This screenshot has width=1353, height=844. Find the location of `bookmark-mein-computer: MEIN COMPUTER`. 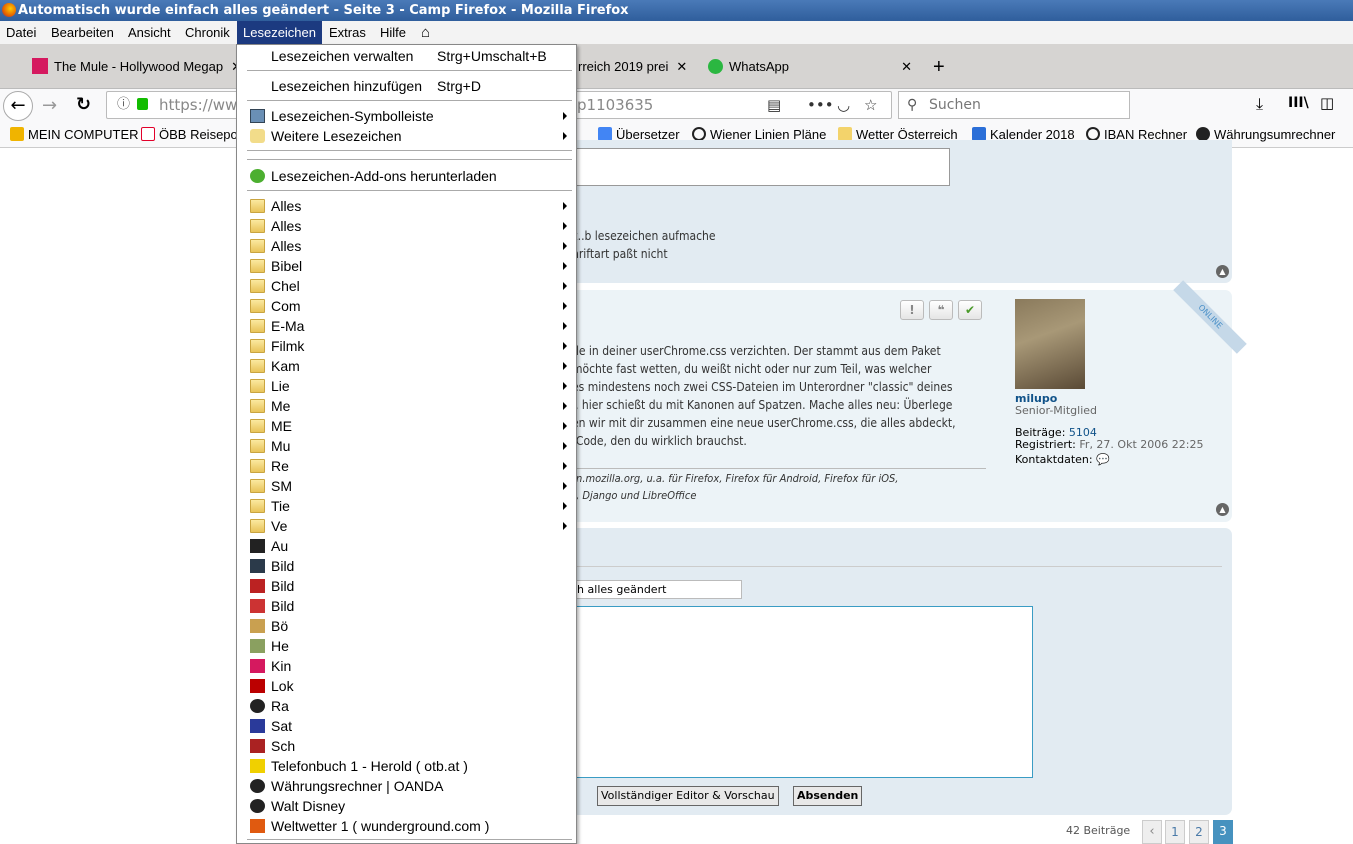

bookmark-mein-computer: MEIN COMPUTER is located at coordinates (74, 135).